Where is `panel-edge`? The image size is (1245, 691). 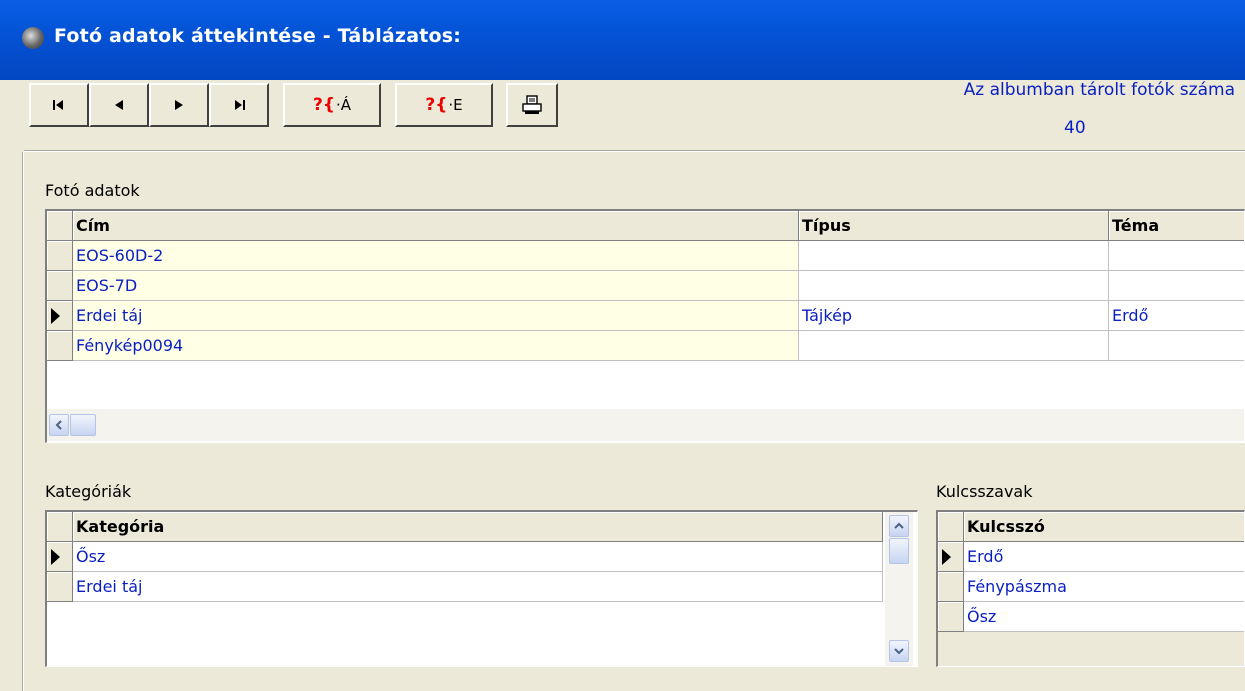 panel-edge is located at coordinates (23, 421).